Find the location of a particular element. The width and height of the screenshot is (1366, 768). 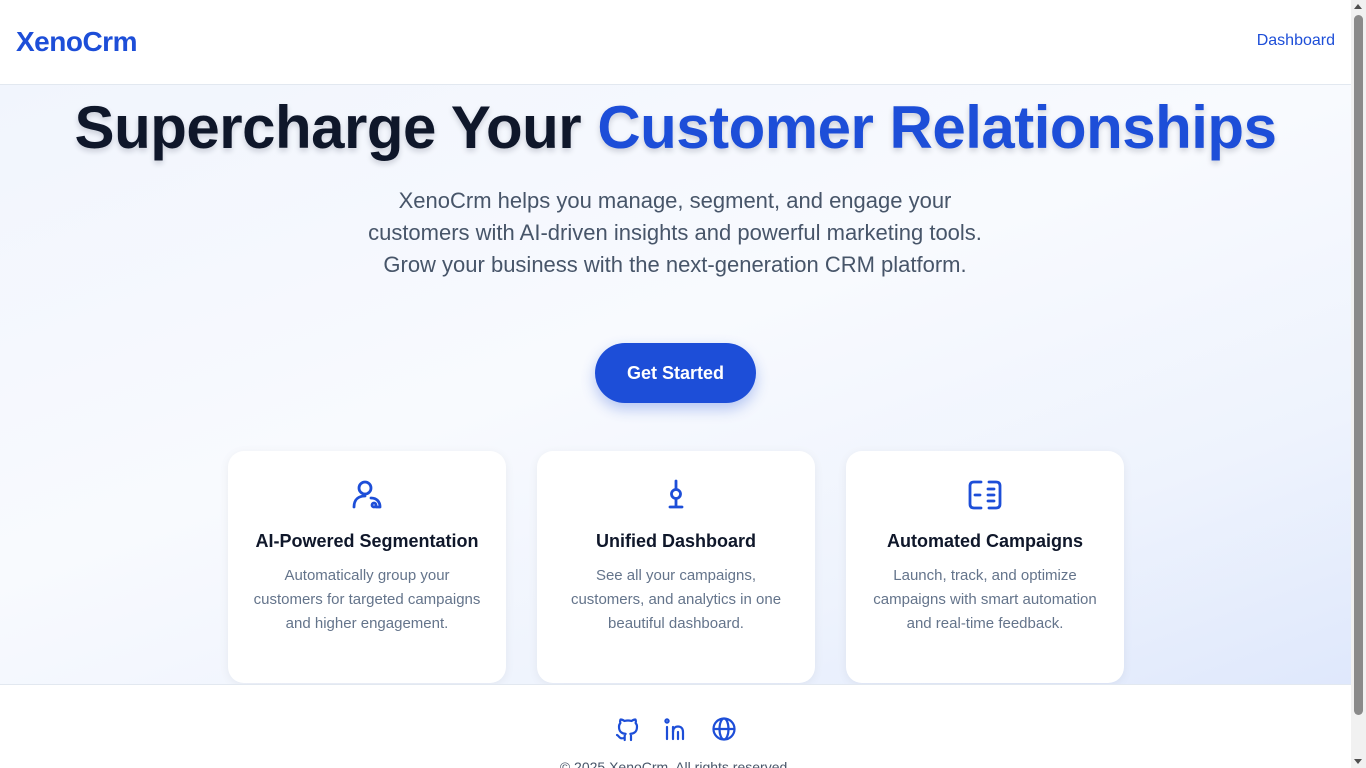

feature-title: Automated Campaigns is located at coordinates (985, 541).